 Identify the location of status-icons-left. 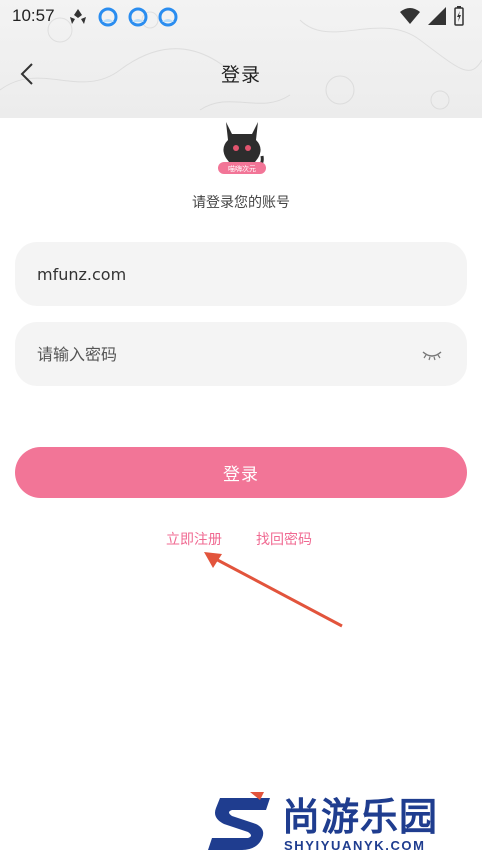
(123, 17).